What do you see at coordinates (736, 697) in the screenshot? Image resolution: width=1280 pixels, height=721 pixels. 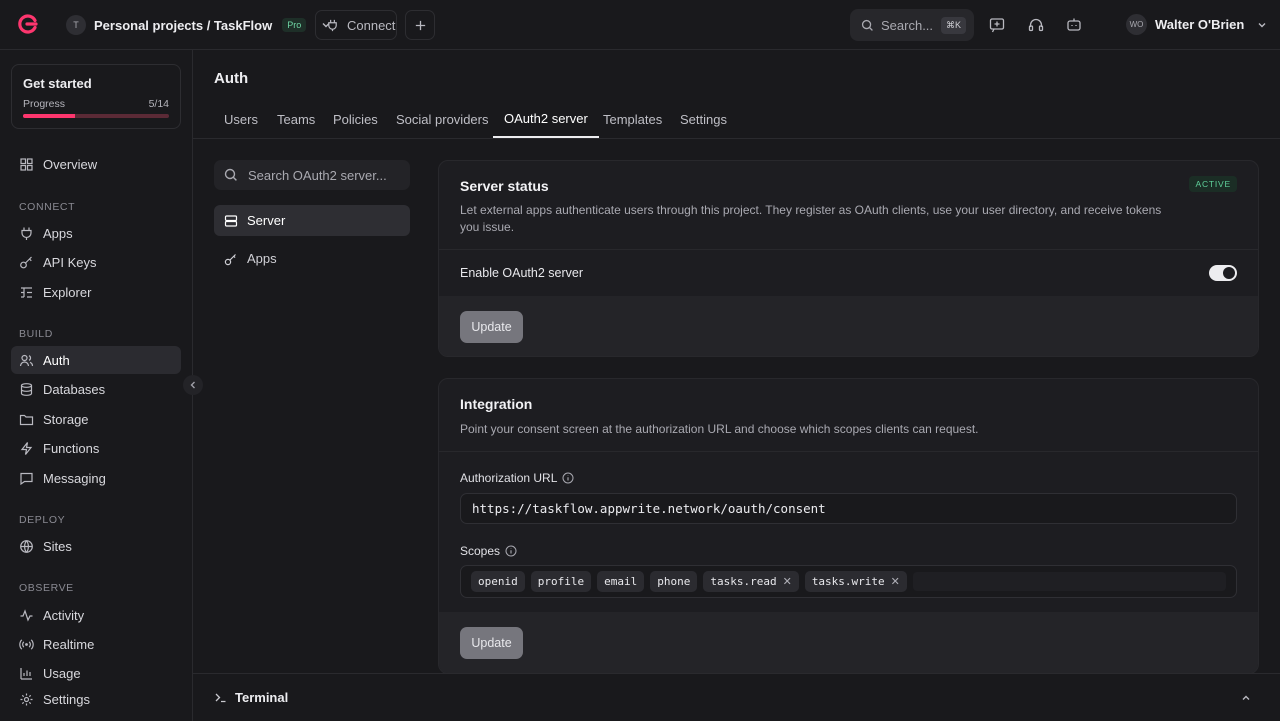 I see `terminal-bar: Terminal` at bounding box center [736, 697].